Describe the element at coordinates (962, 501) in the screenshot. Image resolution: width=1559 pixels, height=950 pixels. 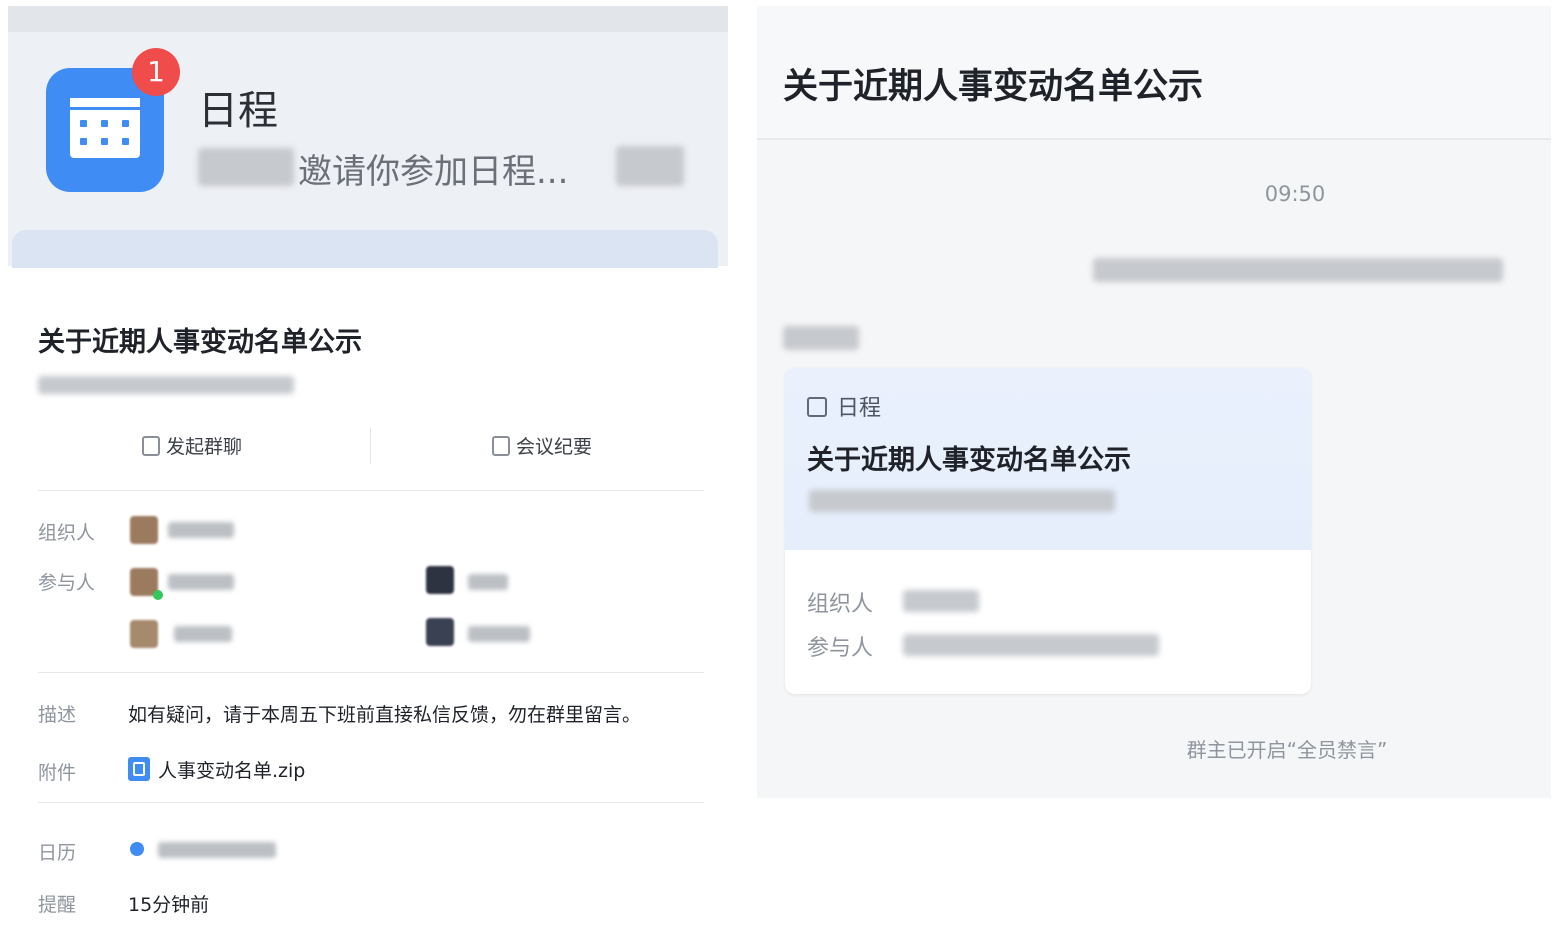
I see `card-time-redacted` at that location.